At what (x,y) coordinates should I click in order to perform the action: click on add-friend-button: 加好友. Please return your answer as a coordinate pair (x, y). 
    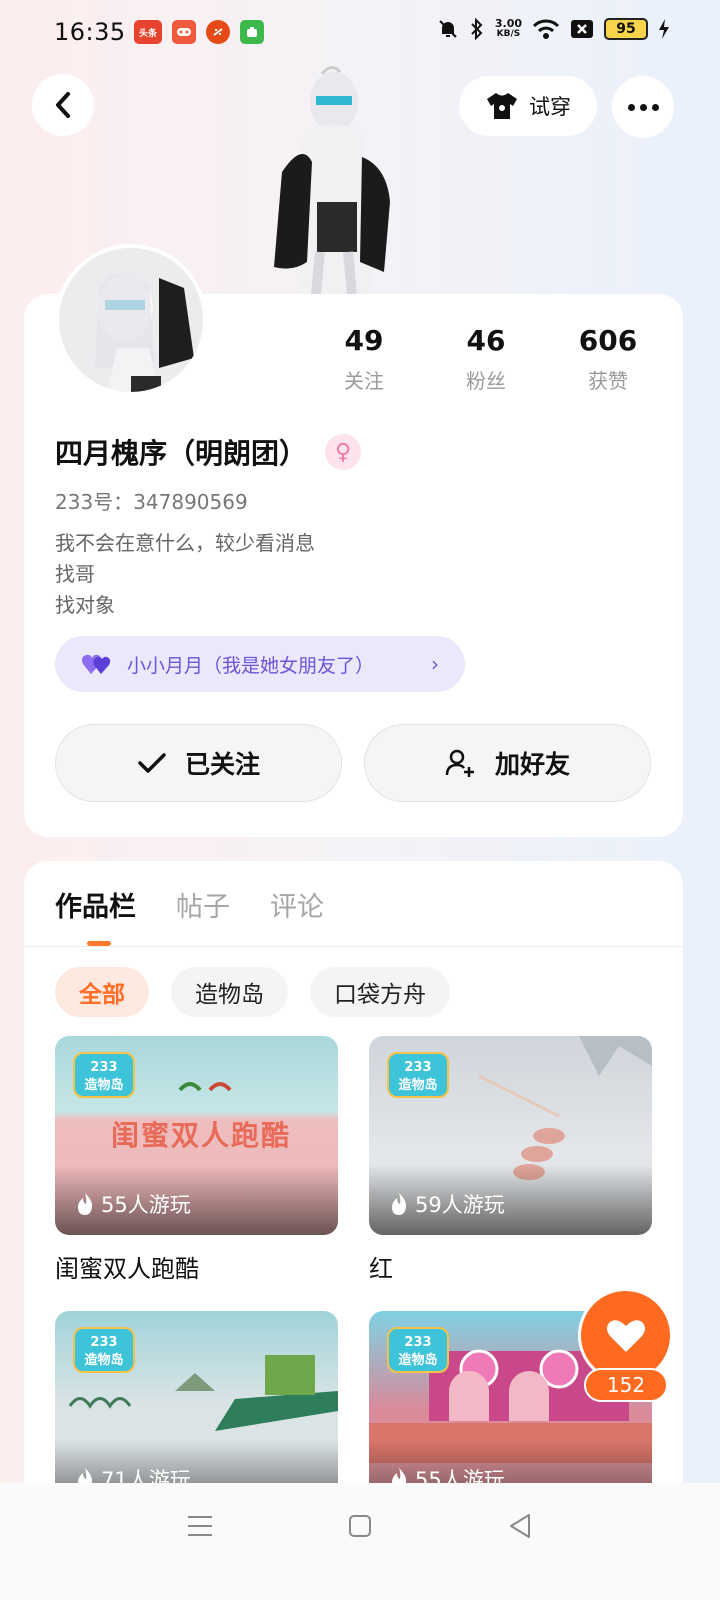
    Looking at the image, I should click on (507, 763).